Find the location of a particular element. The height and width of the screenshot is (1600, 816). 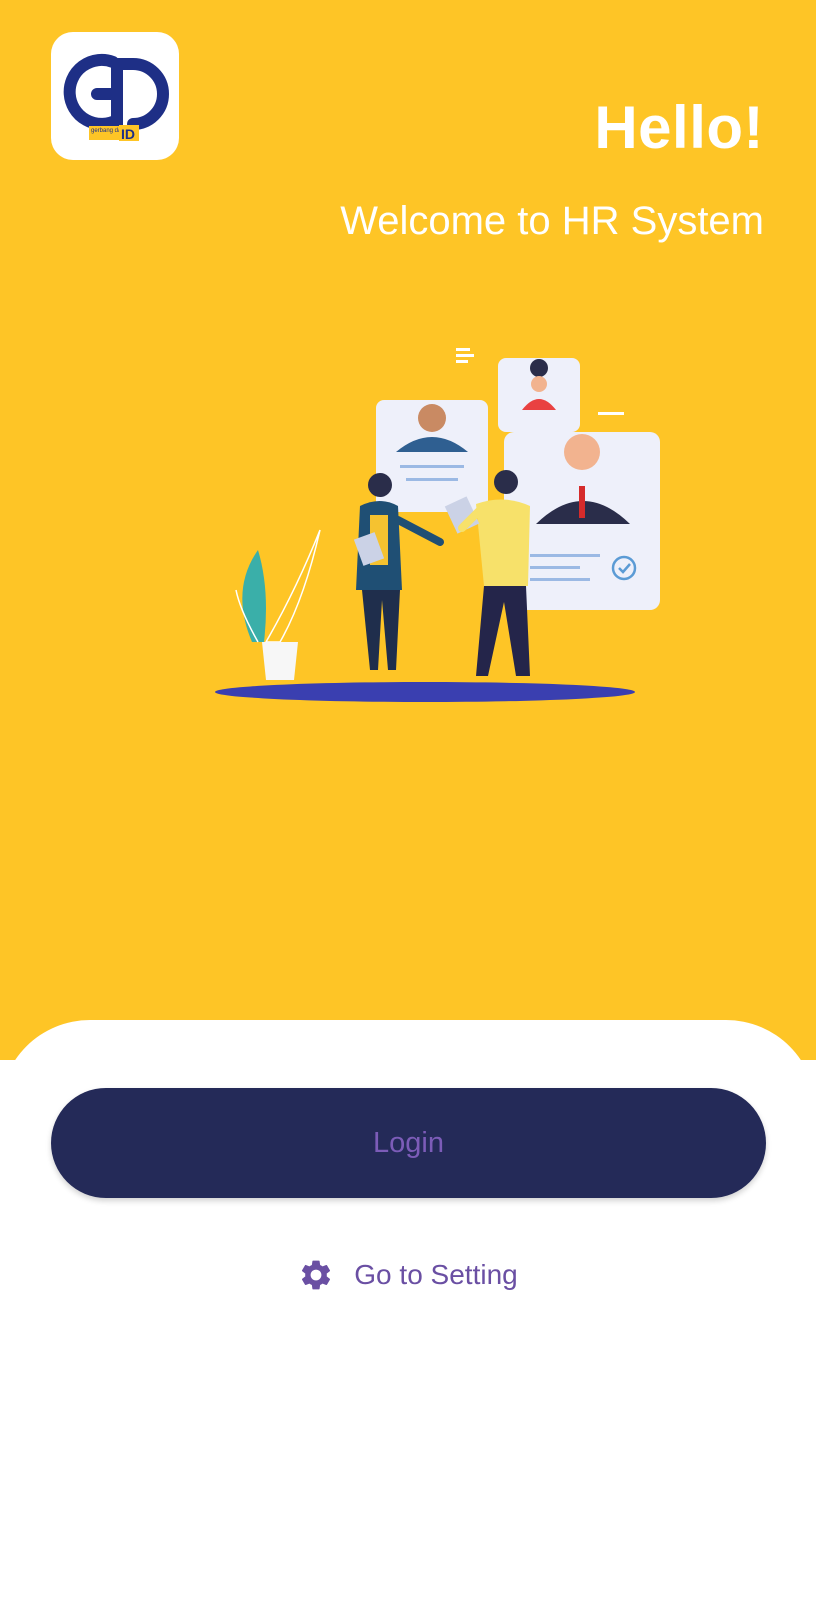

login-button: Login is located at coordinates (408, 1143).